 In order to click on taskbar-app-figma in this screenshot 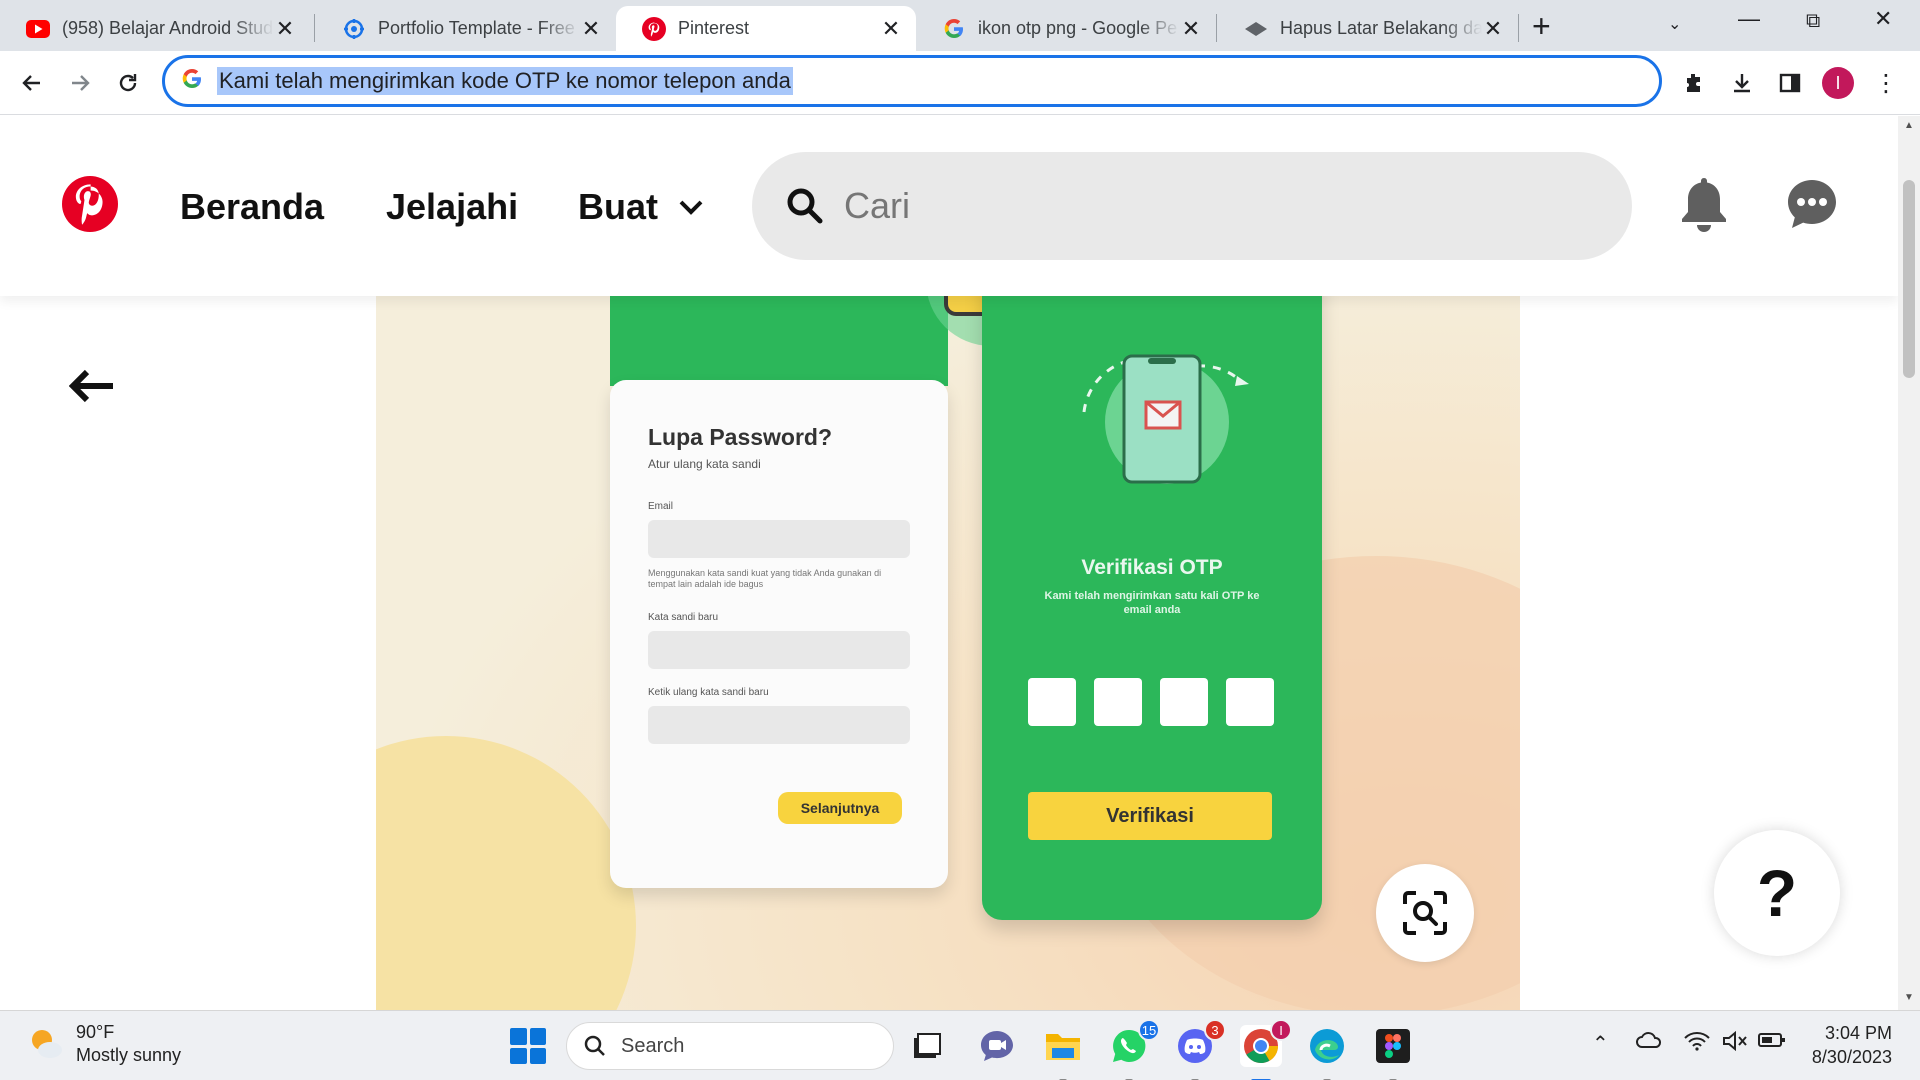, I will do `click(1393, 1052)`.